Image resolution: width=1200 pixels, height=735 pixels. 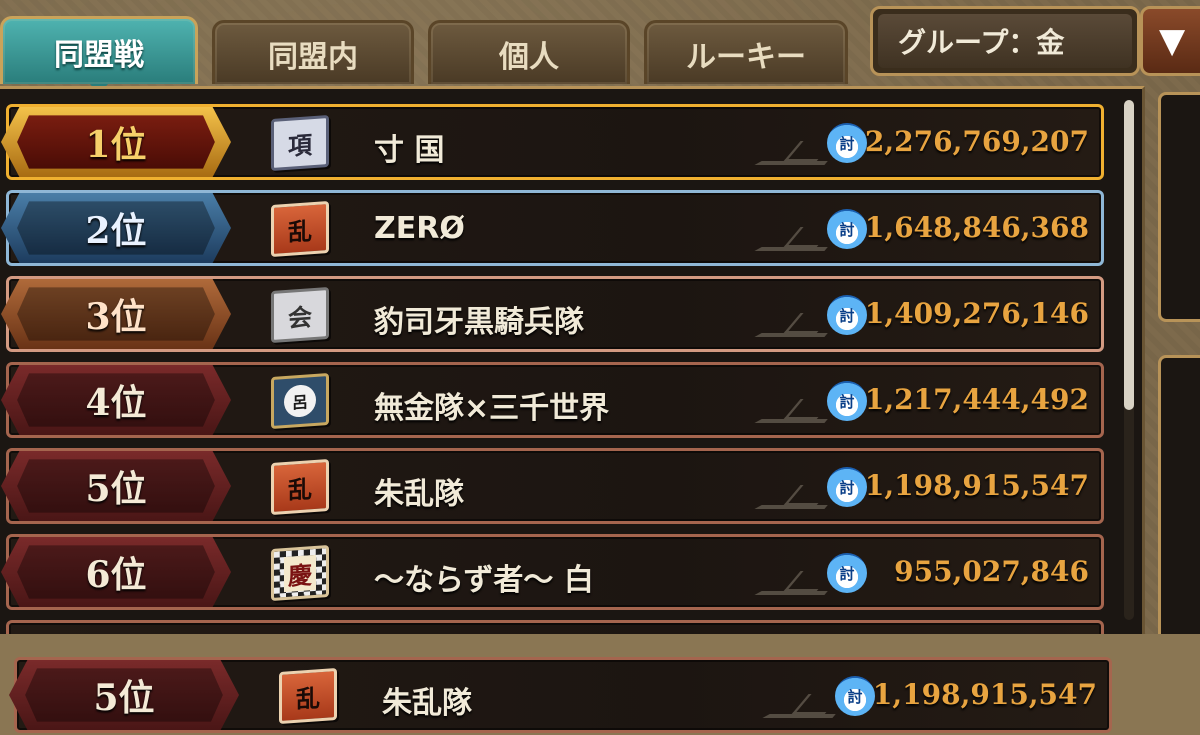 I want to click on alliance-flag-icon: 呂, so click(x=300, y=401).